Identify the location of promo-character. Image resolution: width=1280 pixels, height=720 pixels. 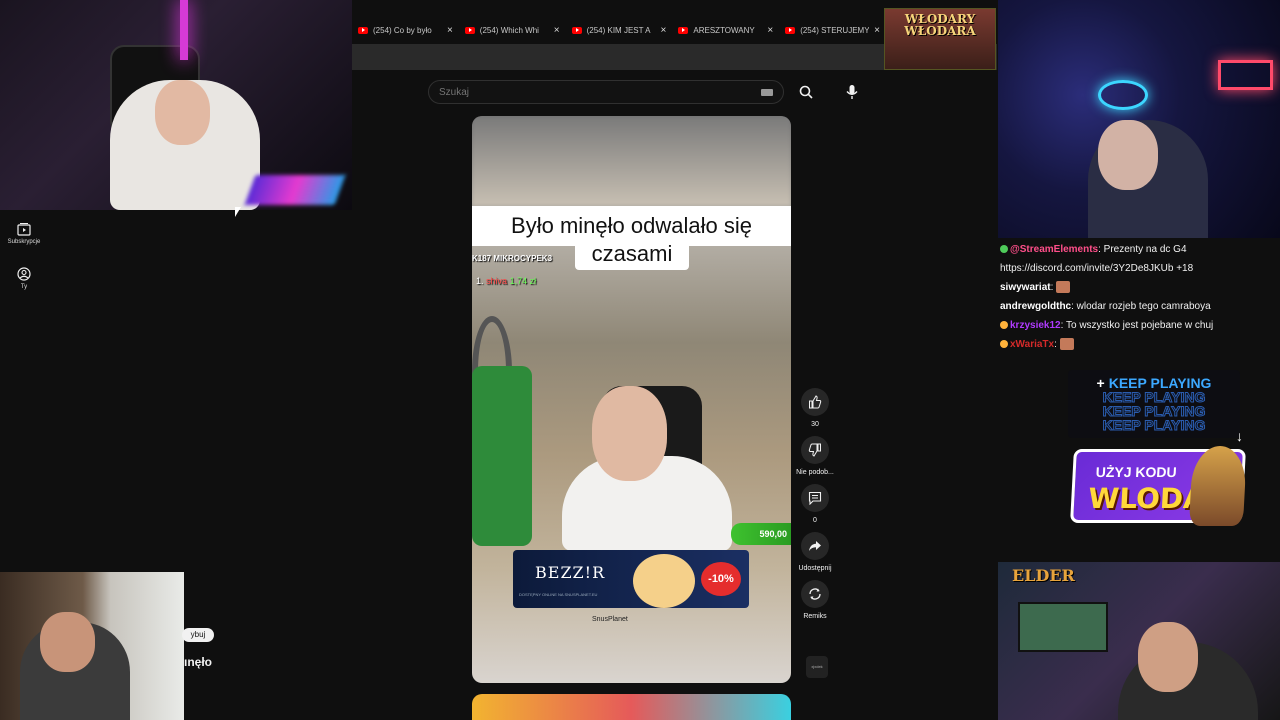
(1218, 486).